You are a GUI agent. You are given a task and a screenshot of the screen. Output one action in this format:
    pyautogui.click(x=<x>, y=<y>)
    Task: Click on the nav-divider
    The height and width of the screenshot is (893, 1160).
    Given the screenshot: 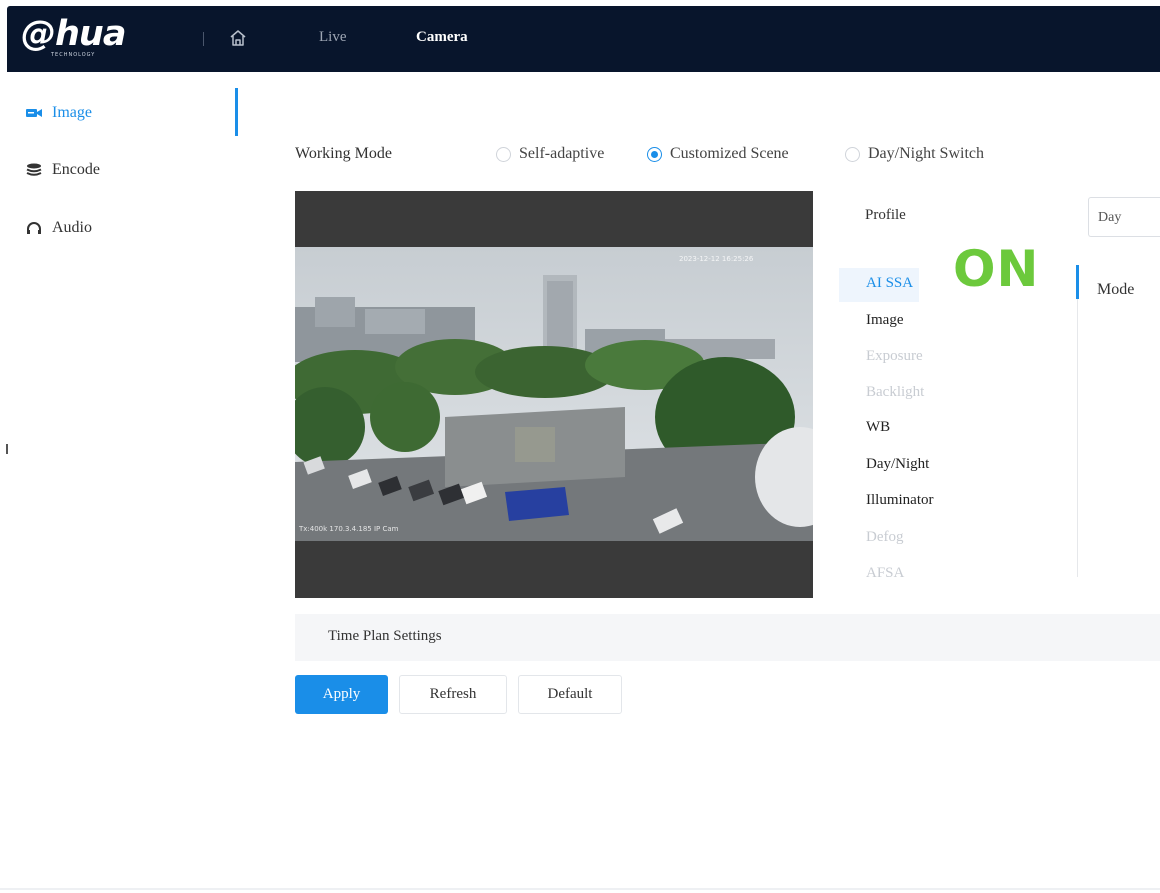 What is the action you would take?
    pyautogui.click(x=203, y=39)
    